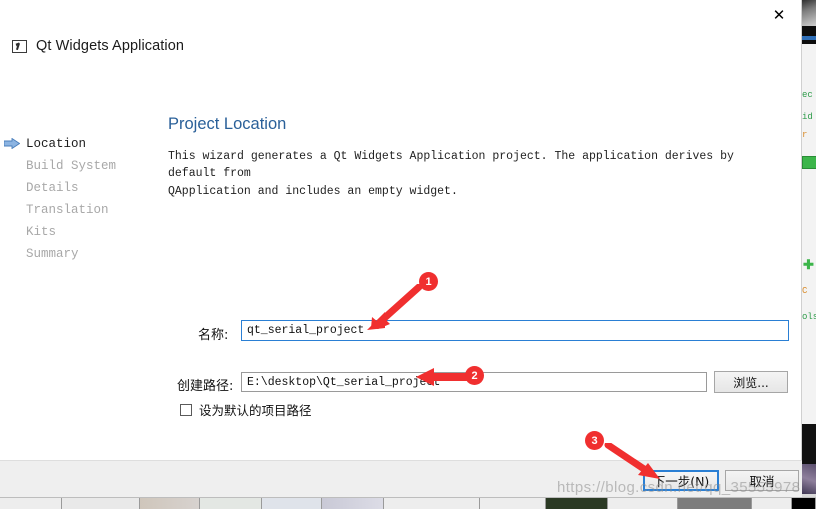 The image size is (816, 509). I want to click on annotation-badge-2: 2, so click(474, 375).